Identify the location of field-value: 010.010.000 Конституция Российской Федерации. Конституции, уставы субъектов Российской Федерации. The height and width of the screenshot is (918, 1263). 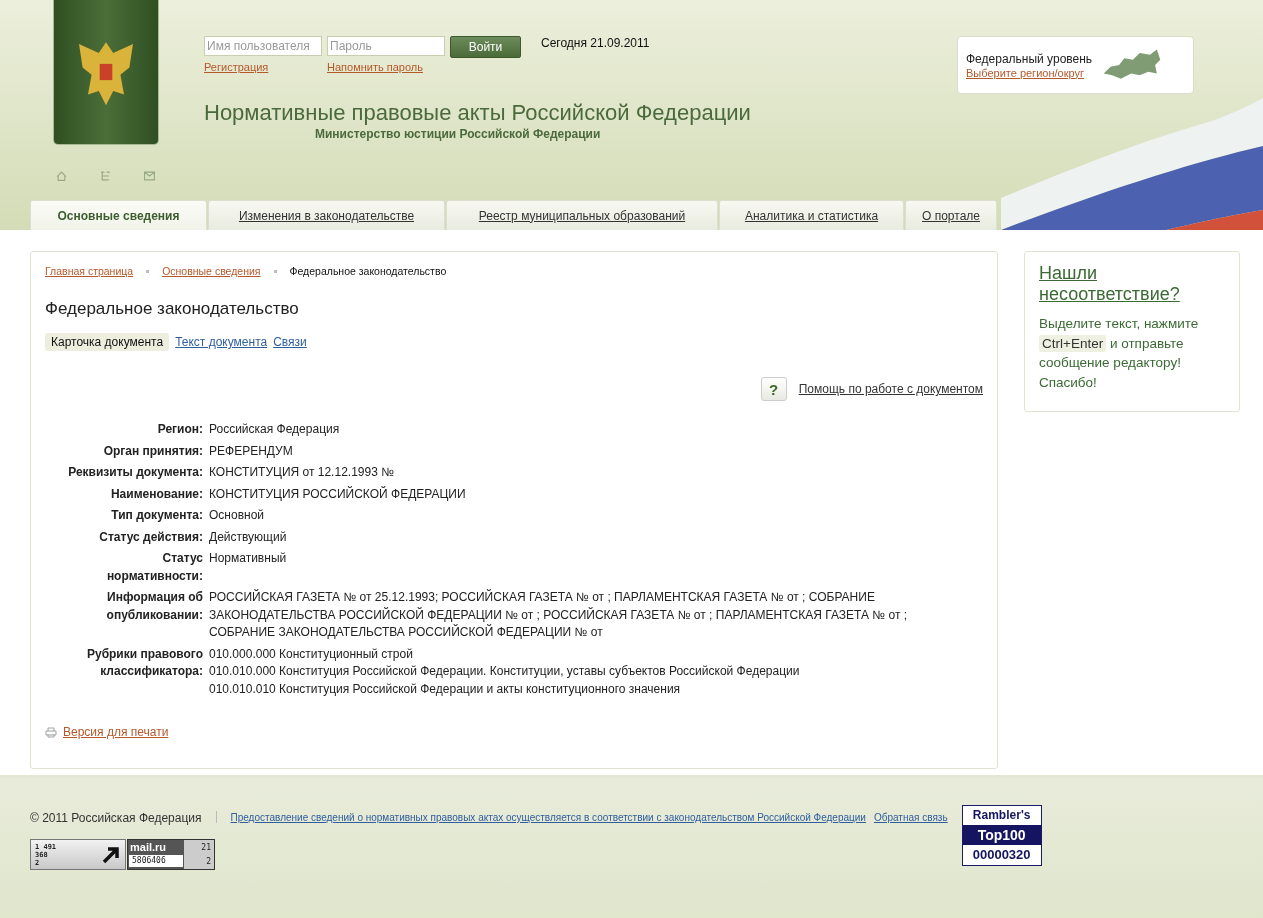
(505, 671).